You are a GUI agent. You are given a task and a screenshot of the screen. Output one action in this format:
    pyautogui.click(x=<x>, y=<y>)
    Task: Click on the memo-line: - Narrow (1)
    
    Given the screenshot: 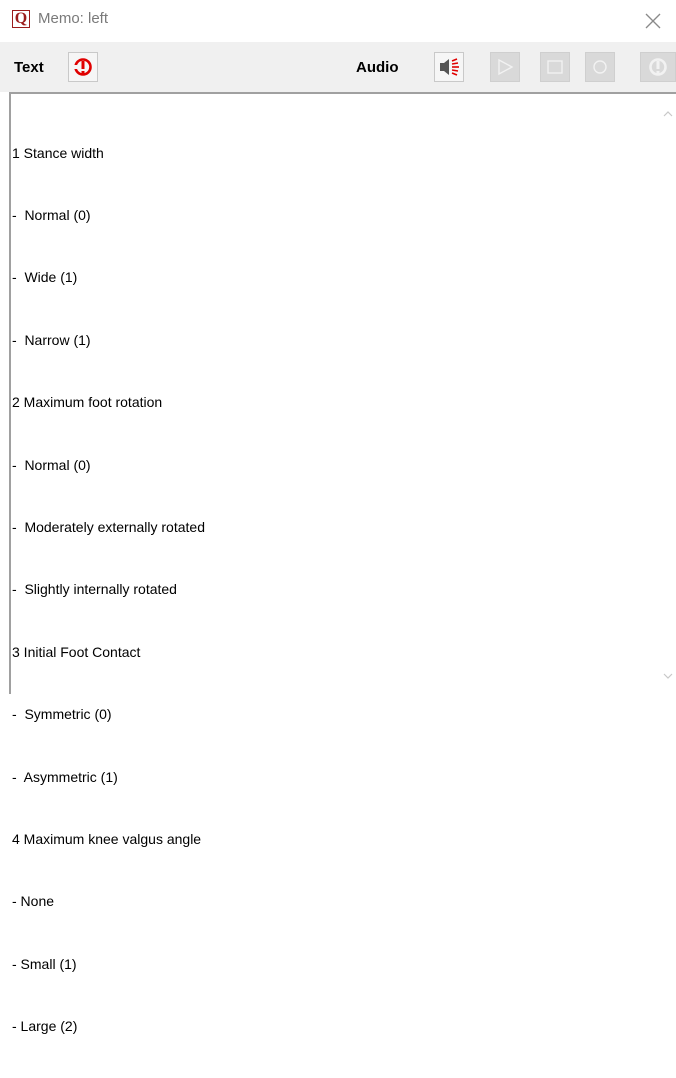 What is the action you would take?
    pyautogui.click(x=51, y=339)
    